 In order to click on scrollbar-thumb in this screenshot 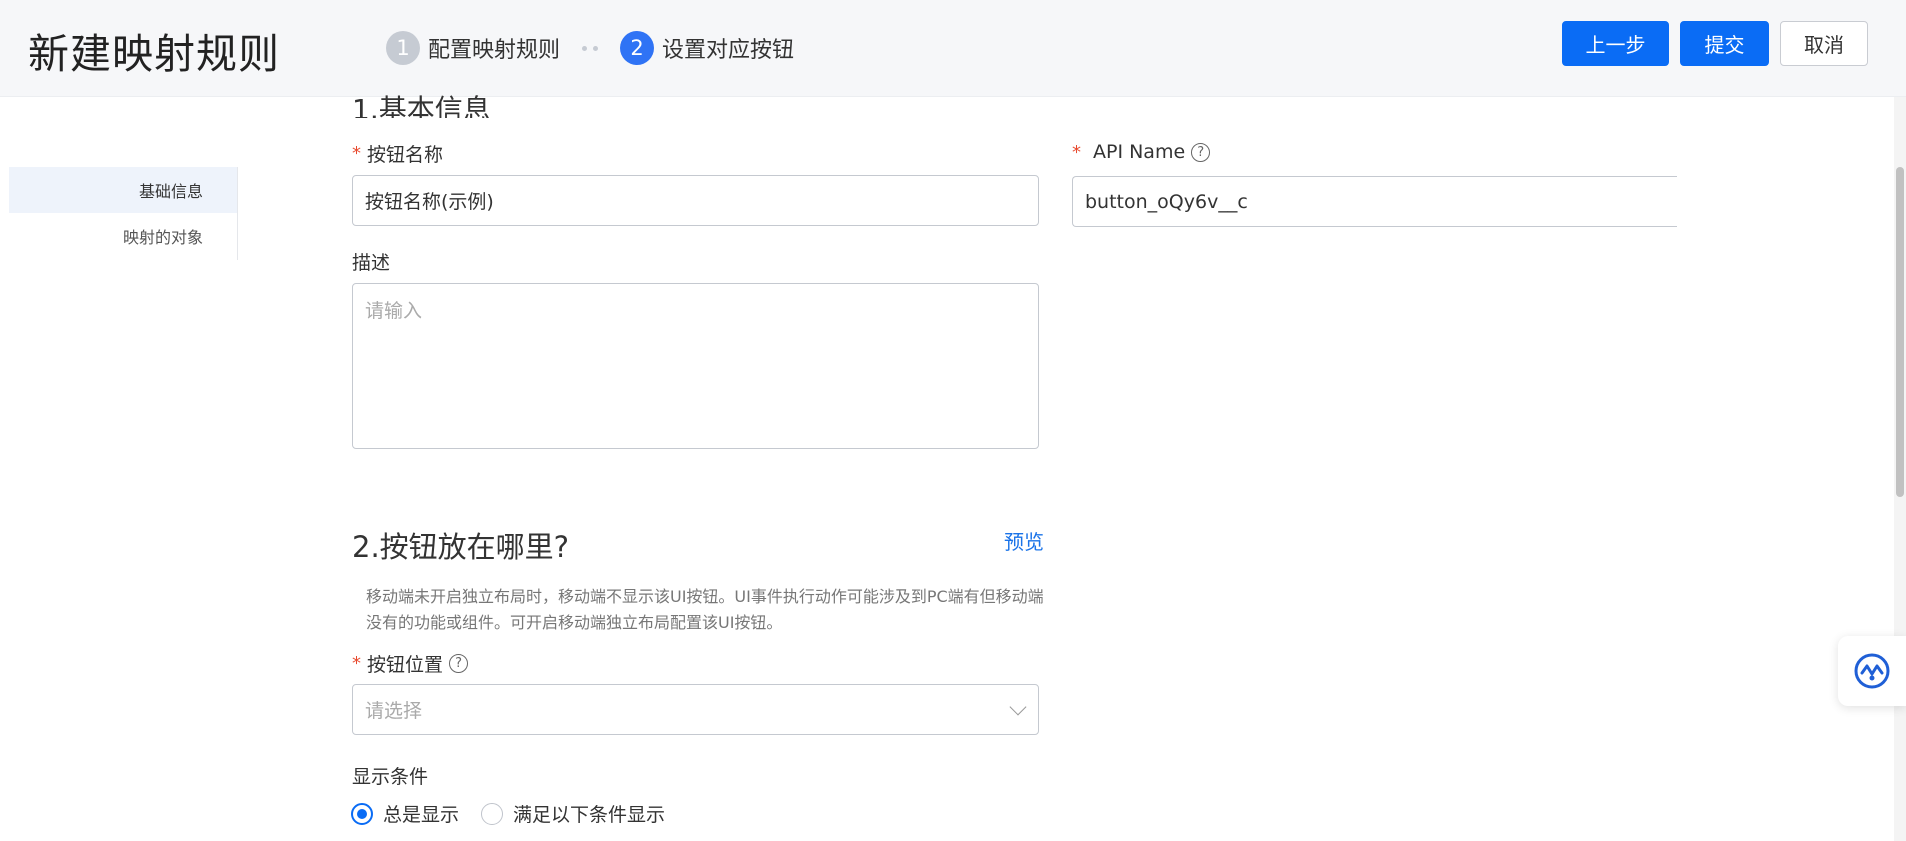, I will do `click(1900, 332)`.